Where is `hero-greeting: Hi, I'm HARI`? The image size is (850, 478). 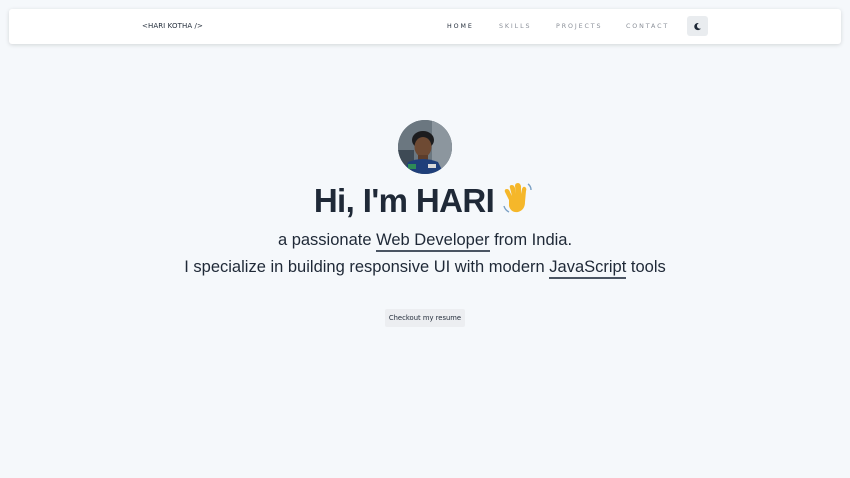 hero-greeting: Hi, I'm HARI is located at coordinates (425, 202).